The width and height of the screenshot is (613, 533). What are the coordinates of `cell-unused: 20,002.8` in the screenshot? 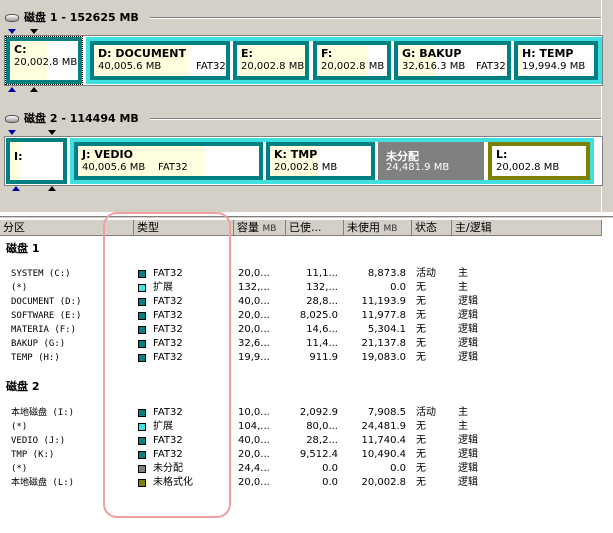 It's located at (383, 482).